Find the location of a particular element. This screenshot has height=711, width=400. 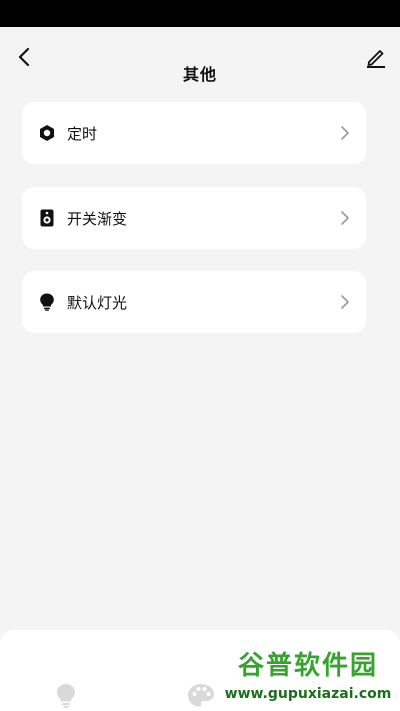

palette-icon is located at coordinates (201, 695).